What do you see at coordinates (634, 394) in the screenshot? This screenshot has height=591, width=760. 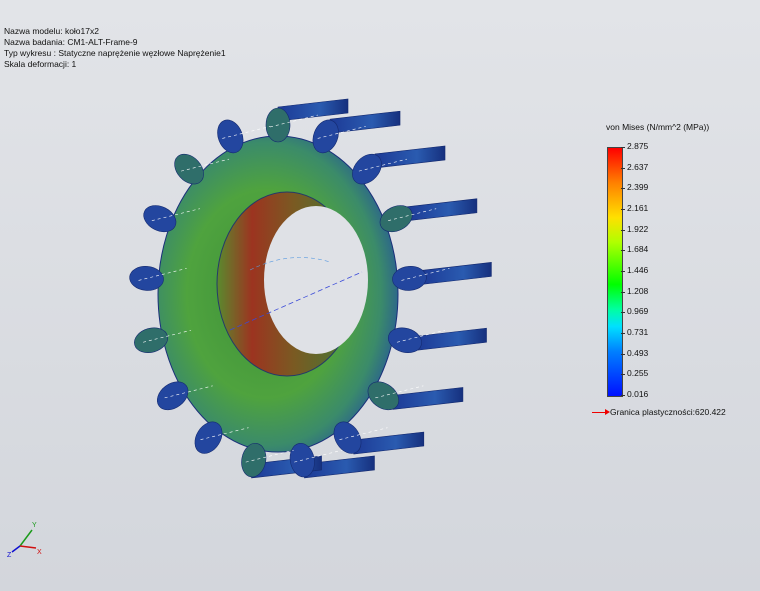 I see `colorbar-tick: 0.016` at bounding box center [634, 394].